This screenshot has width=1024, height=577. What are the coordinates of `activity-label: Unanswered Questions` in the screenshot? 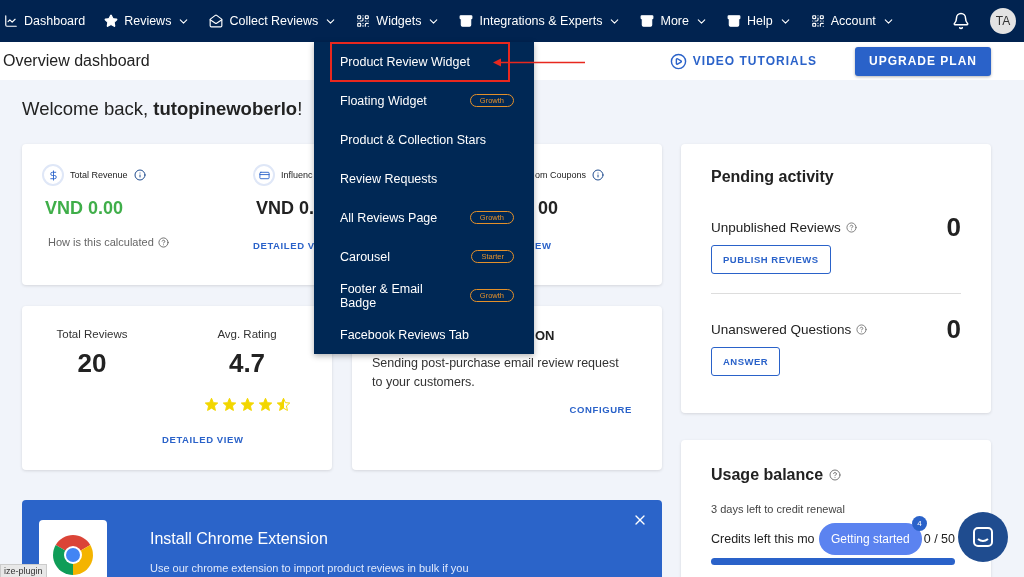 It's located at (781, 329).